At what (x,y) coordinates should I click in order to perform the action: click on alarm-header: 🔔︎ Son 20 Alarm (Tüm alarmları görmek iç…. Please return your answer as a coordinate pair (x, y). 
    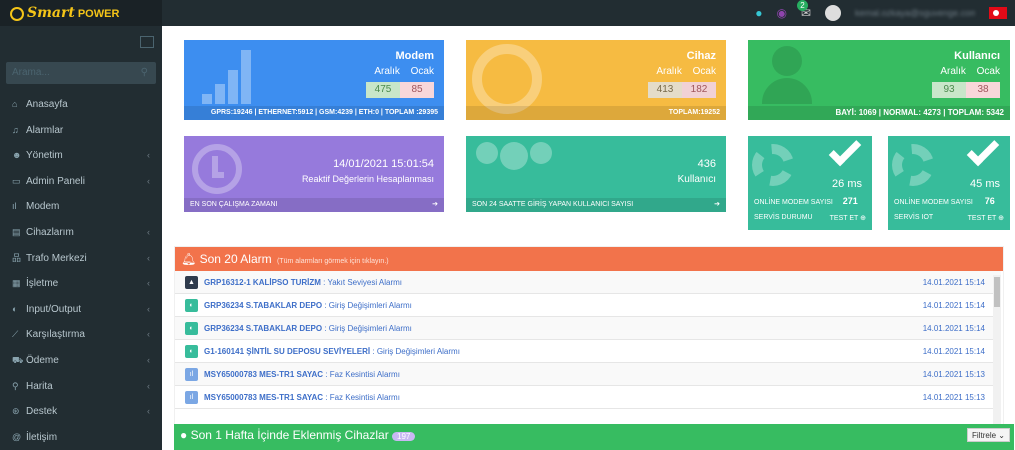
    Looking at the image, I should click on (589, 259).